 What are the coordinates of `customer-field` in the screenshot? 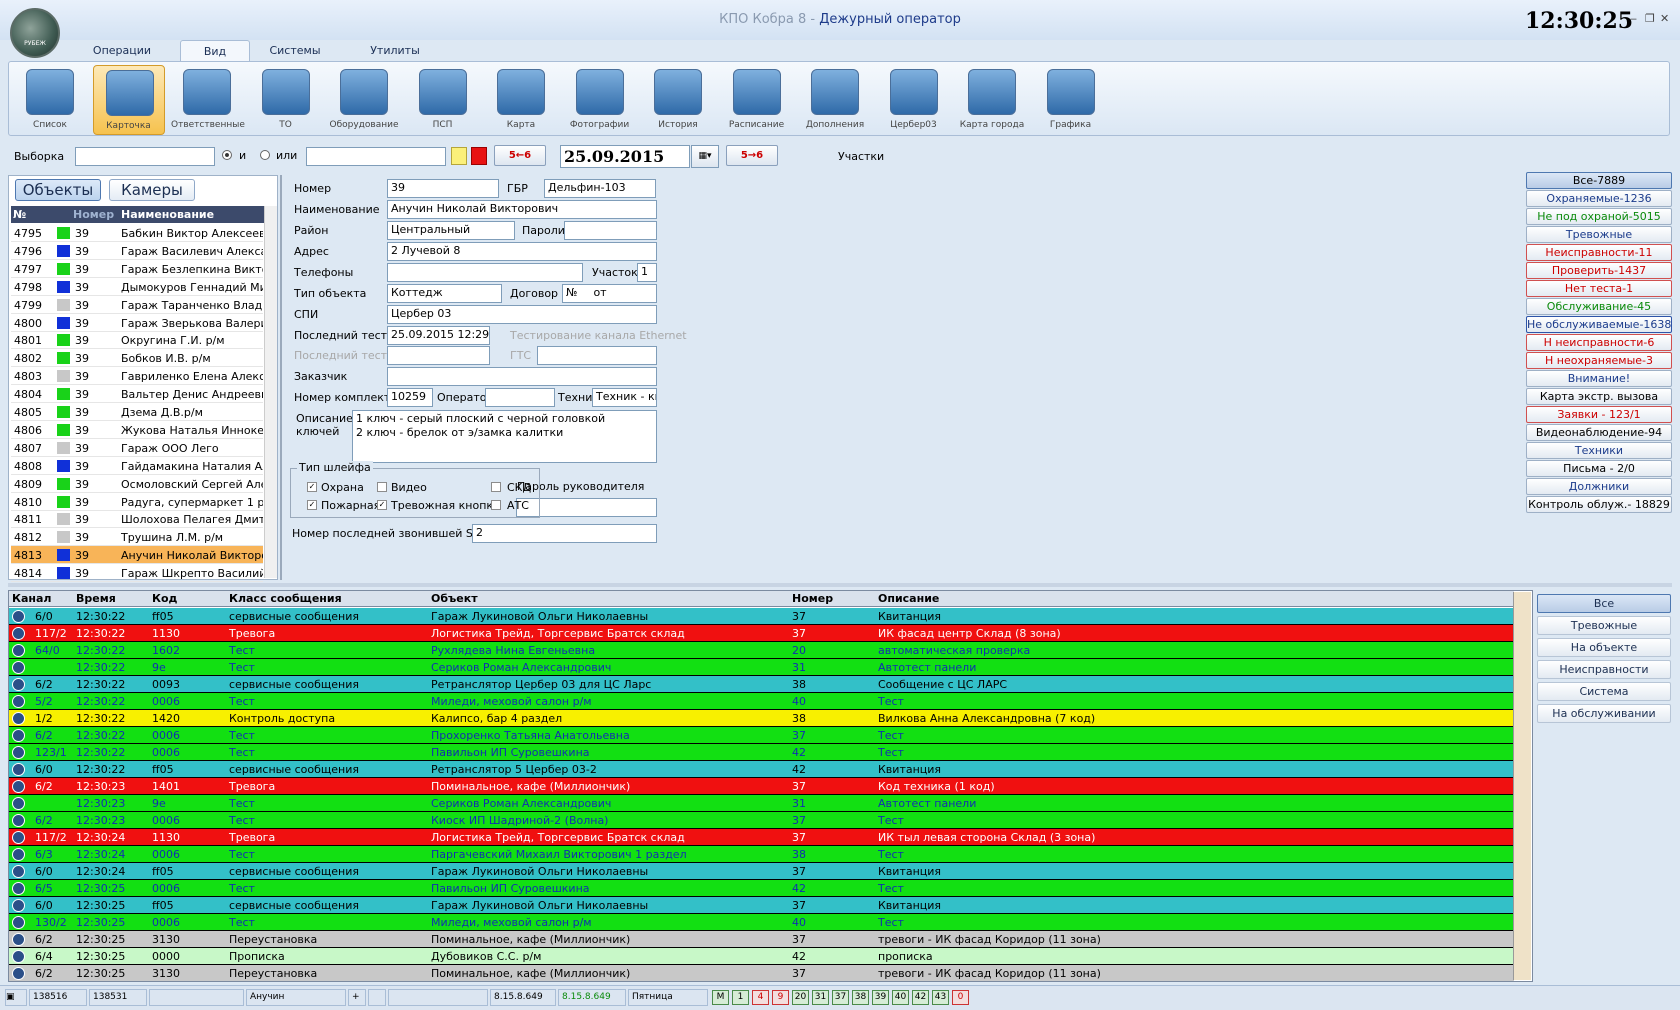 It's located at (522, 376).